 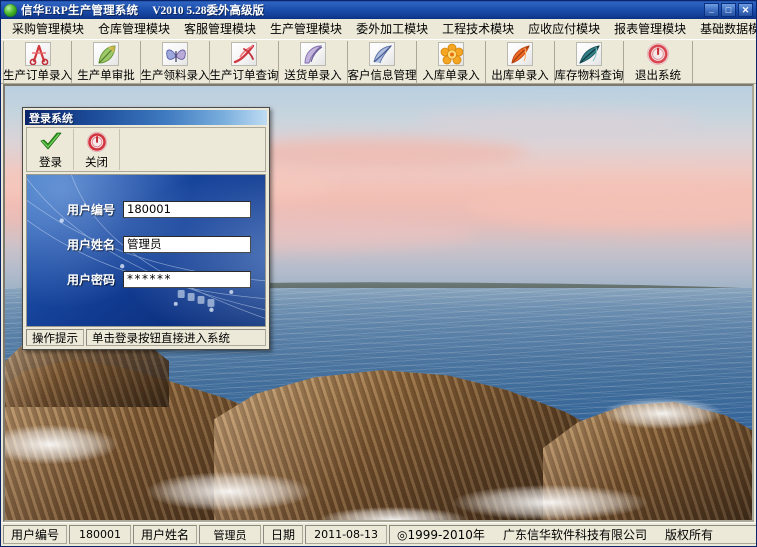 I want to click on toolbar-button-production-order-entry: 生产订单录入, so click(x=37, y=62).